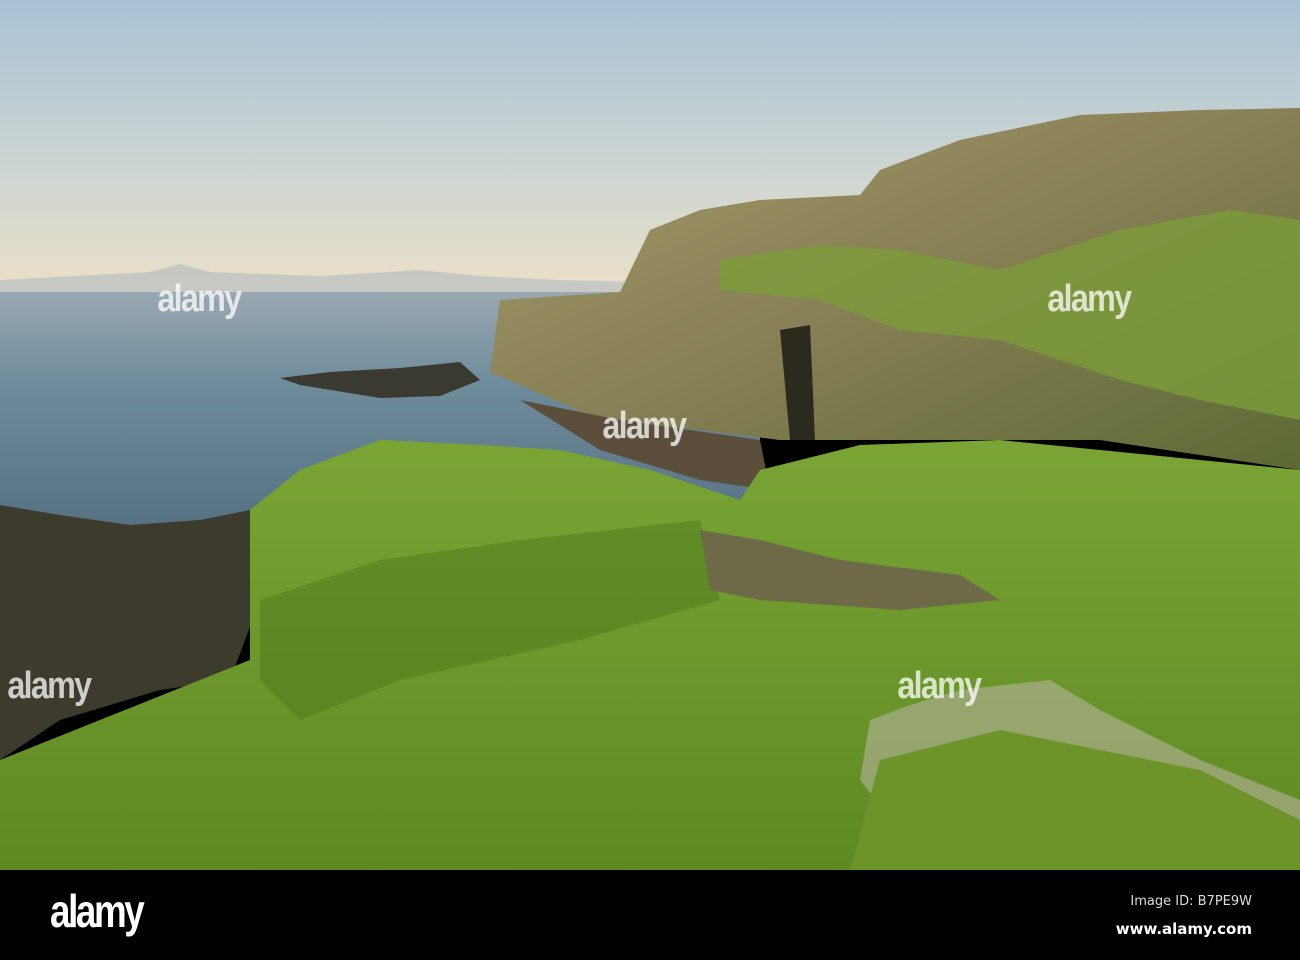  What do you see at coordinates (1191, 901) in the screenshot?
I see `image-id: Image ID: B7PE9W` at bounding box center [1191, 901].